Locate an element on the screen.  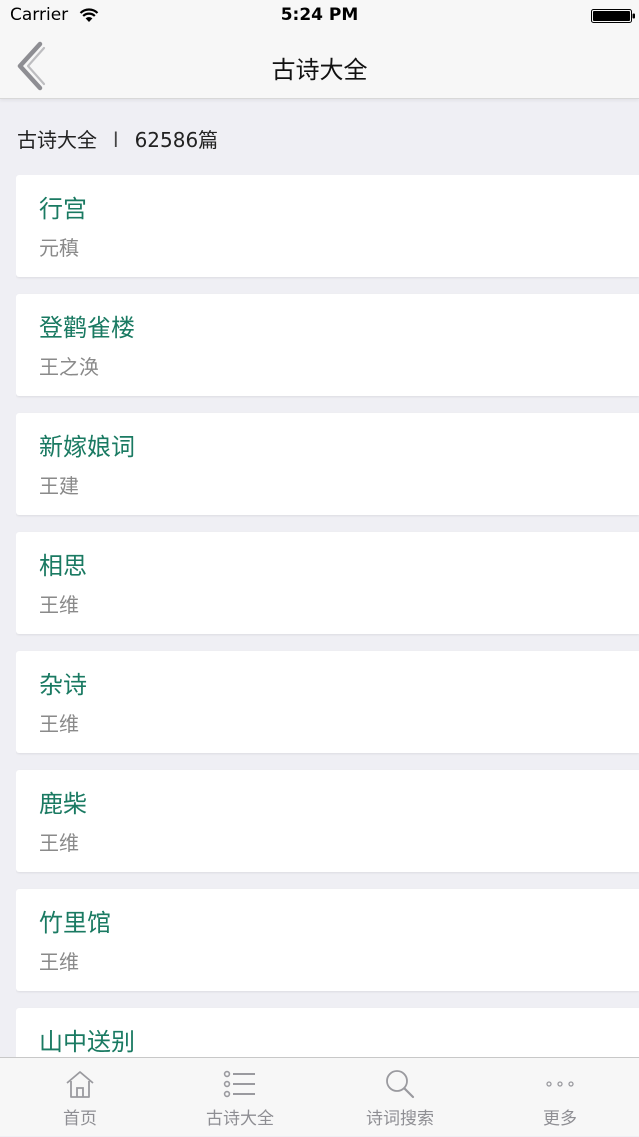
poem-author: 王之涣 is located at coordinates (69, 367).